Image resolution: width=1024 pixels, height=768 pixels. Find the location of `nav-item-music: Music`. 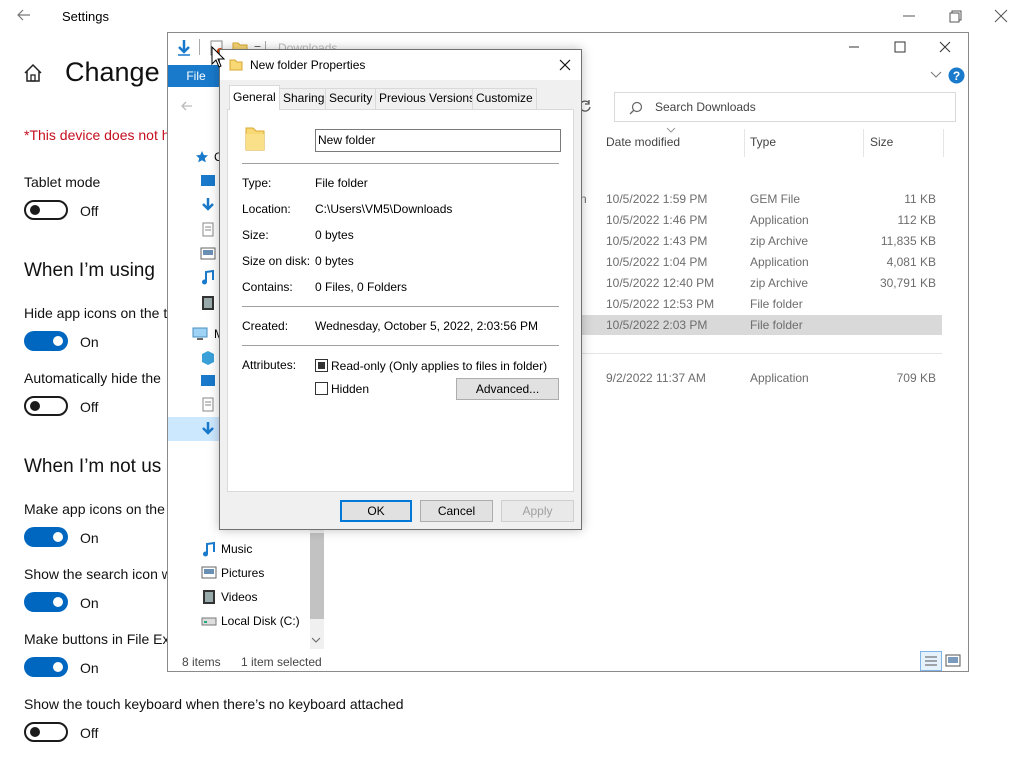

nav-item-music: Music is located at coordinates (236, 549).